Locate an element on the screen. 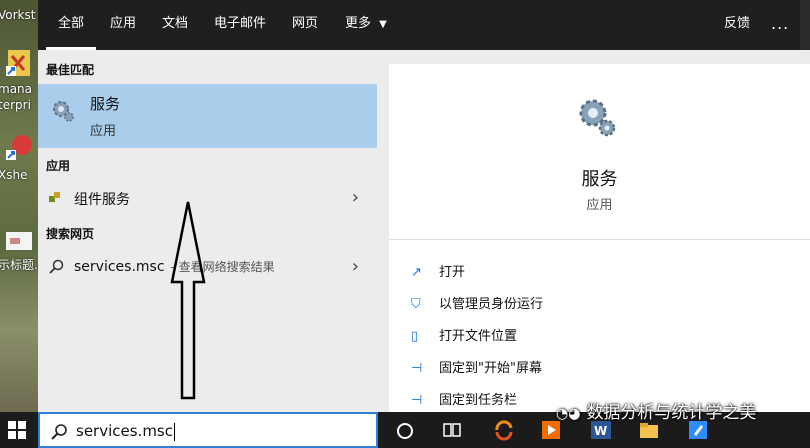 The width and height of the screenshot is (810, 448). app-result-label: 组件服务 is located at coordinates (102, 200).